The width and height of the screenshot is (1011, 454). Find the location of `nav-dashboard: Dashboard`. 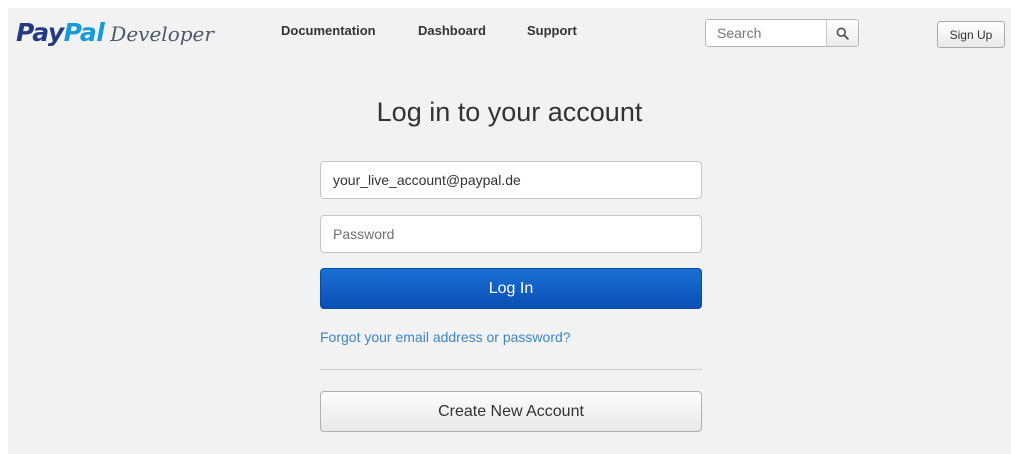

nav-dashboard: Dashboard is located at coordinates (452, 30).